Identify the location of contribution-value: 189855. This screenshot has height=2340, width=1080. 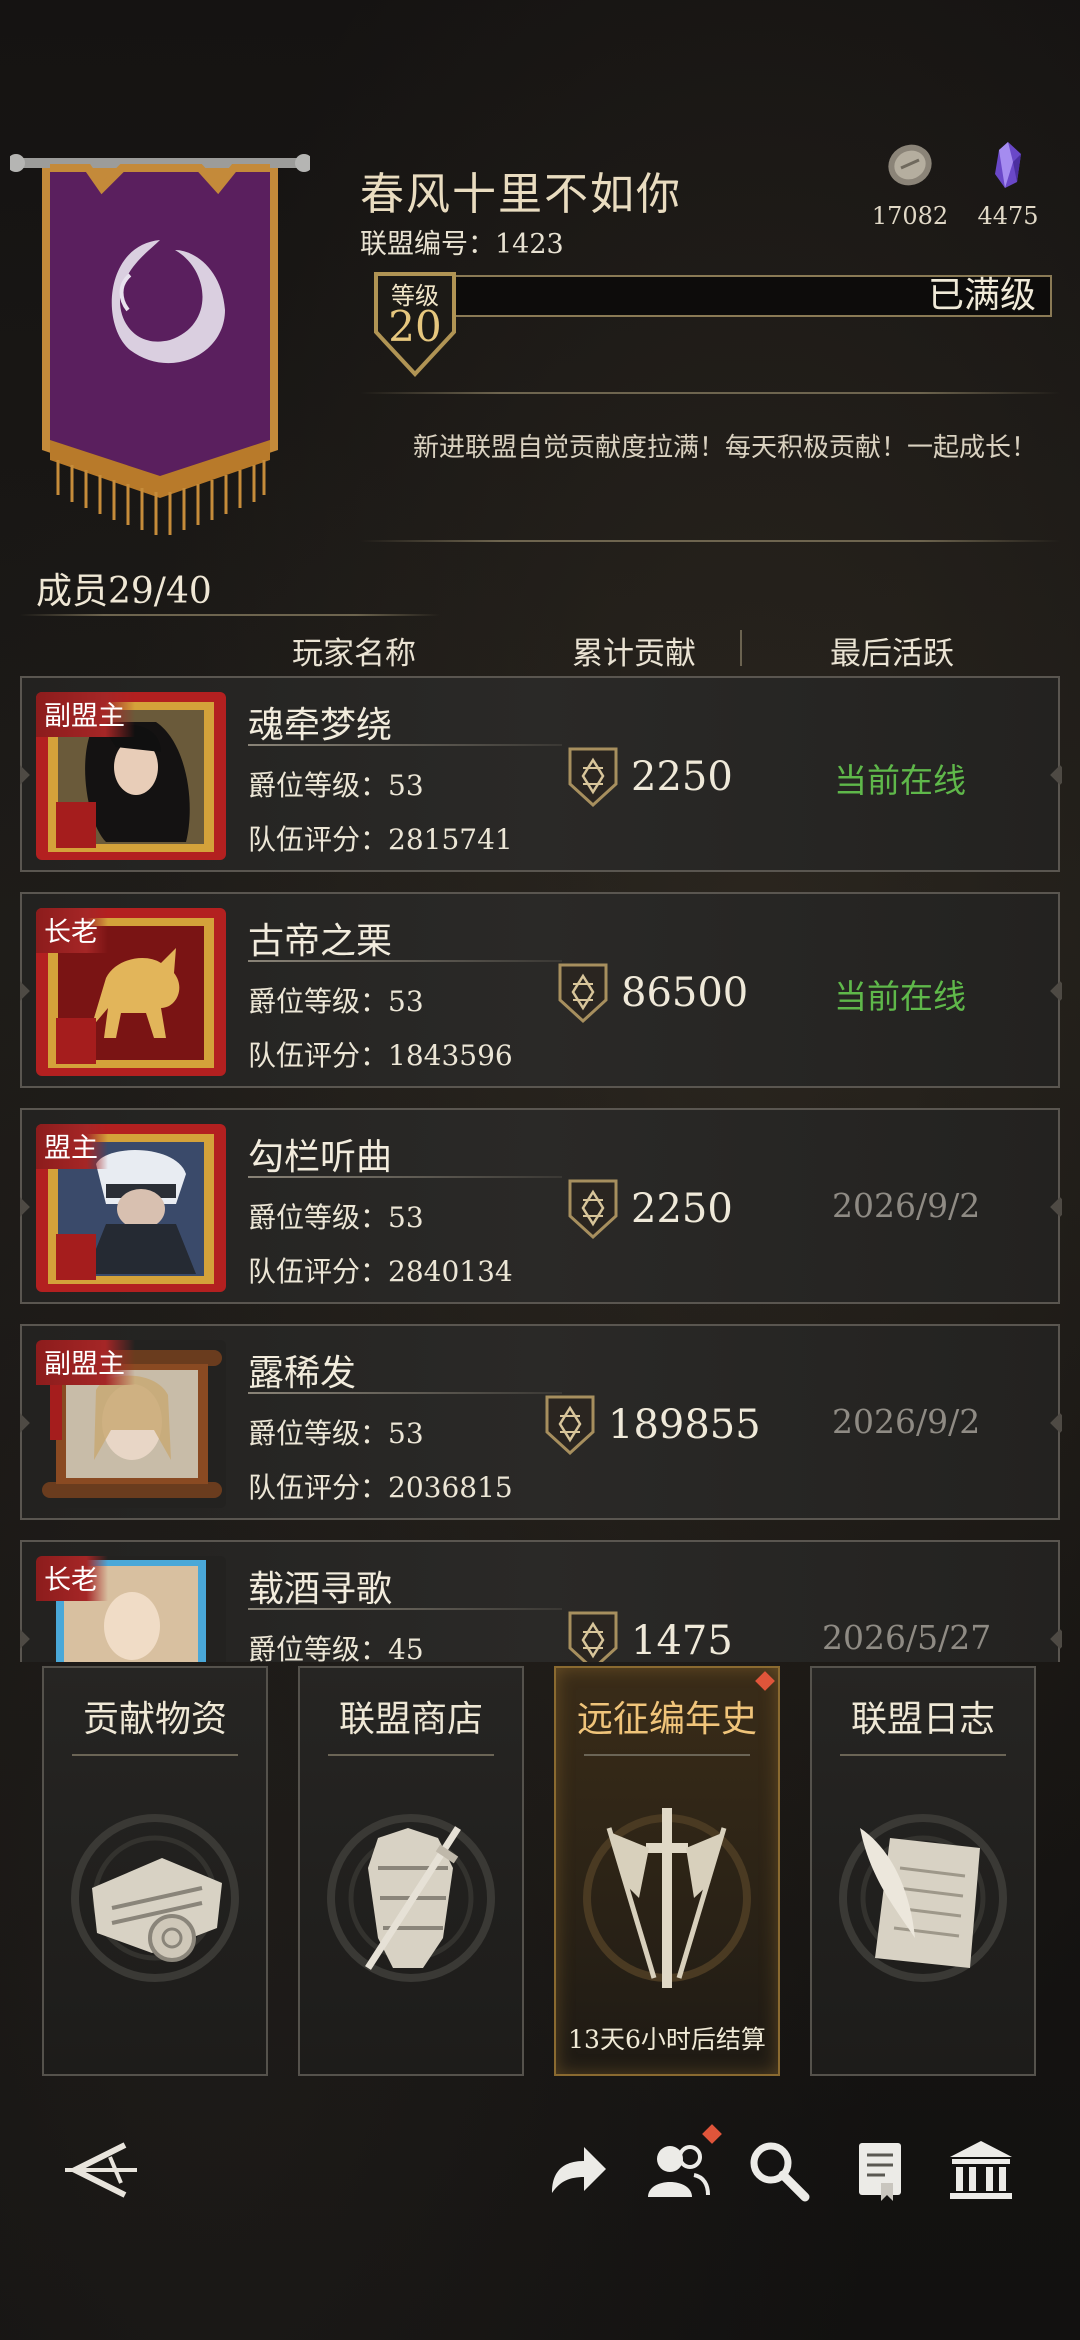
(684, 1425).